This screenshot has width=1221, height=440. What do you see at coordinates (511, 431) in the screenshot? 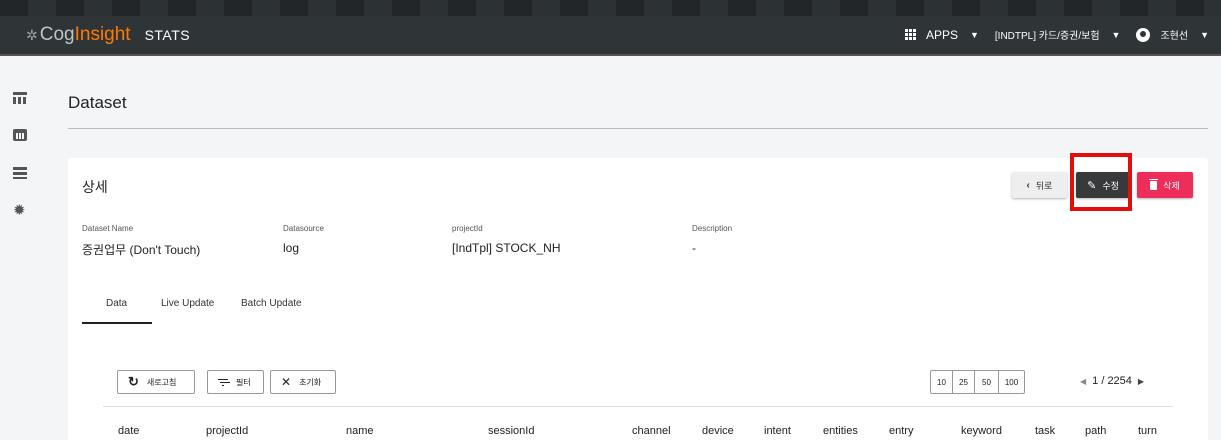
I see `column-header-sessionid: sessionId` at bounding box center [511, 431].